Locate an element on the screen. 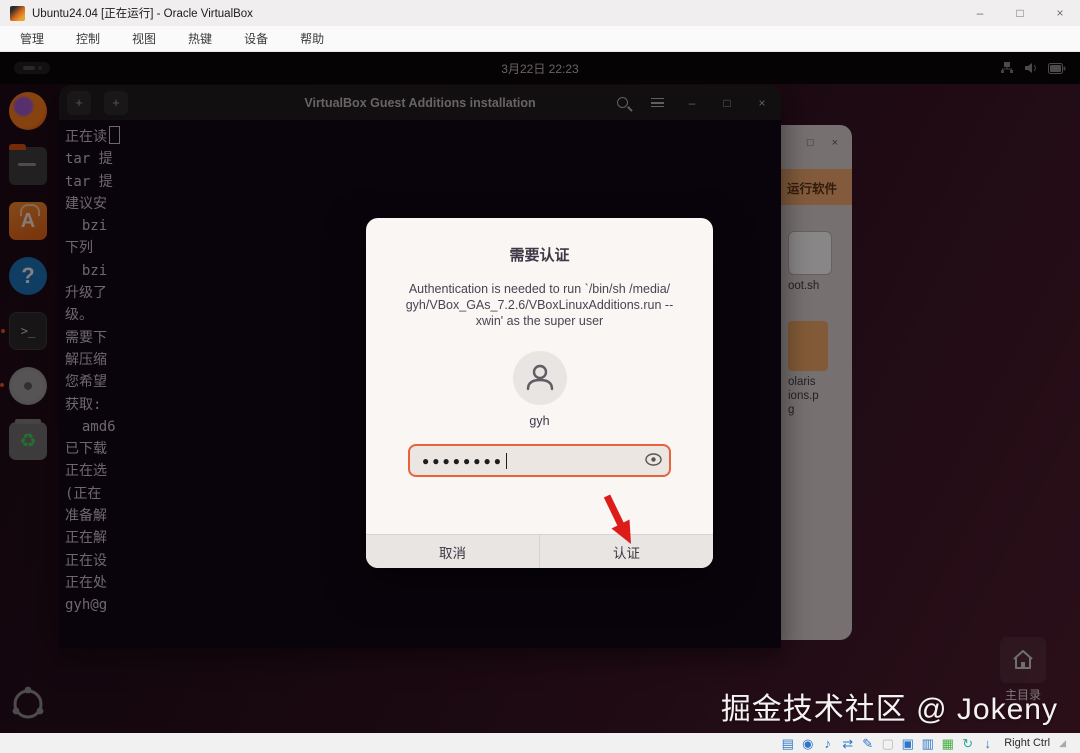 The image size is (1080, 753). minimize-button: – is located at coordinates (980, 13).